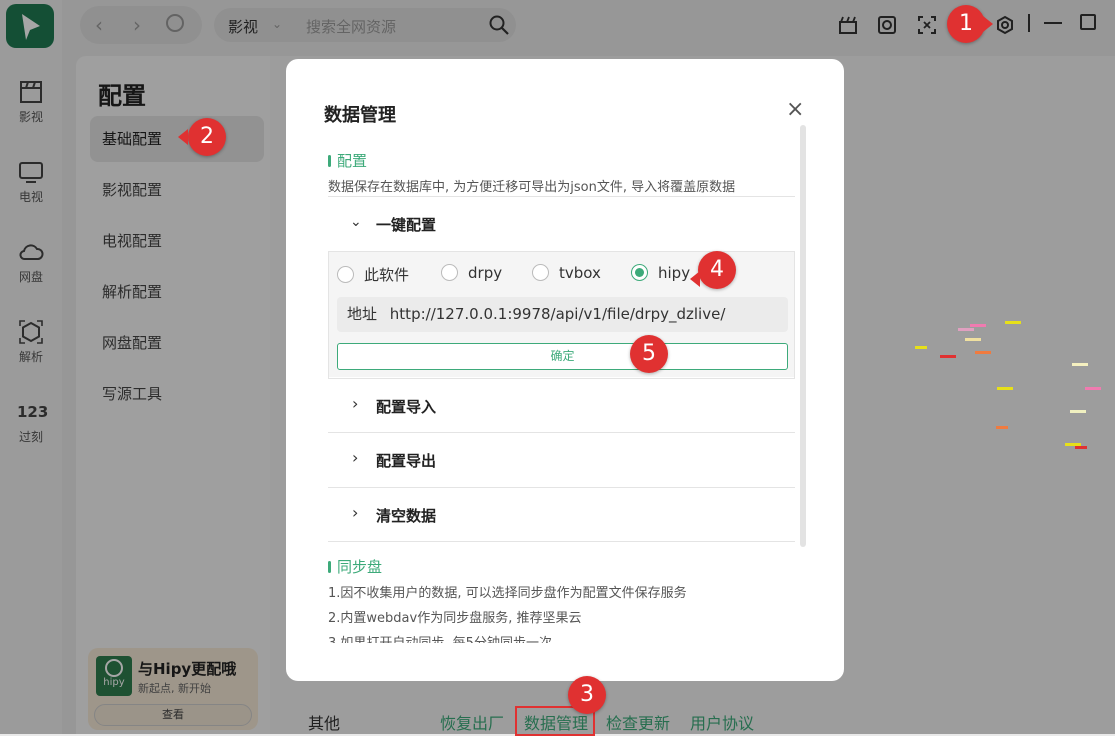 This screenshot has width=1115, height=736. I want to click on collapse-header: 配置导入, so click(406, 407).